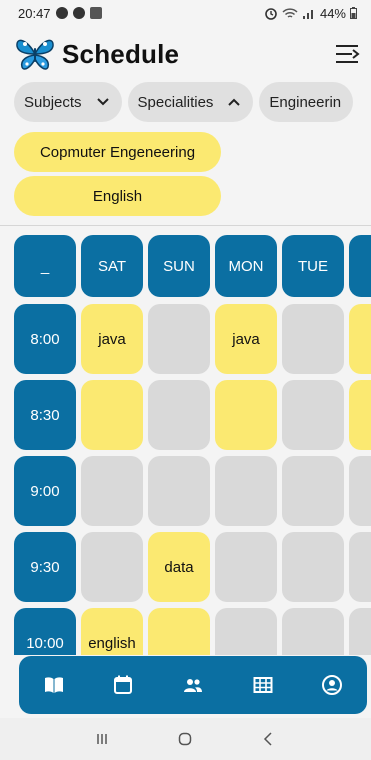  I want to click on table-icon, so click(263, 685).